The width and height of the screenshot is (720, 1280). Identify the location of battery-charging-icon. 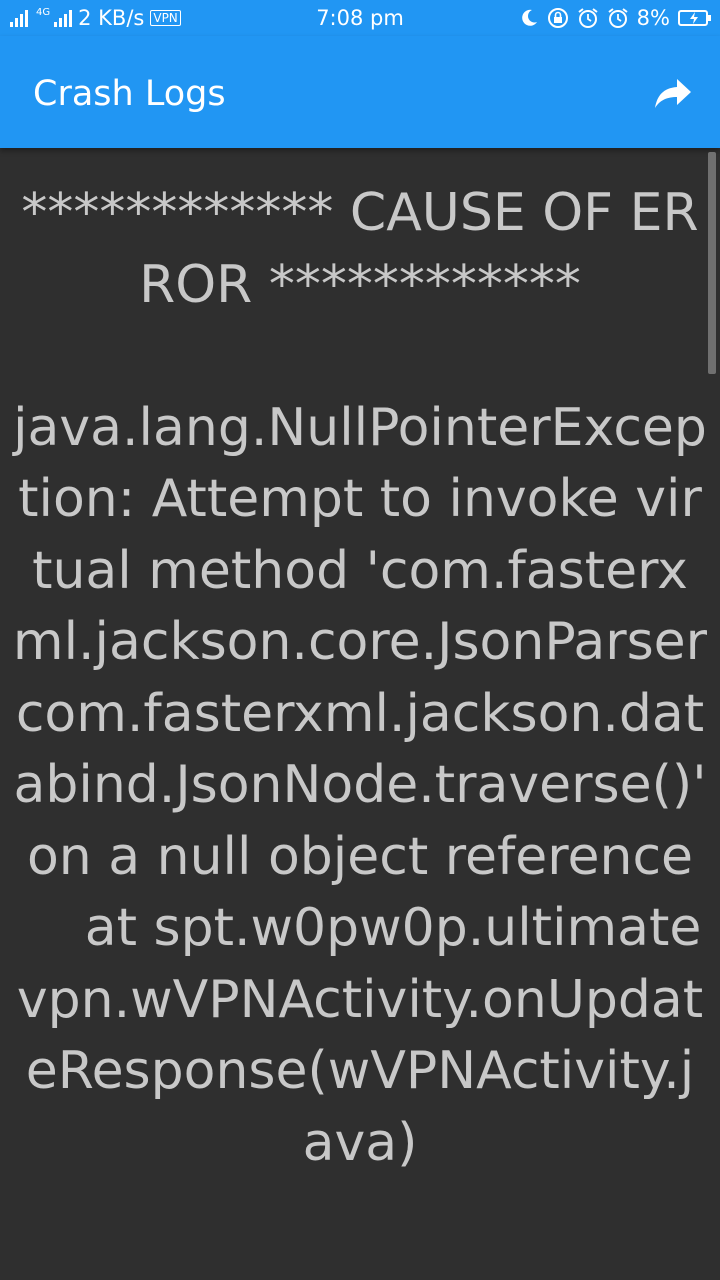
(694, 18).